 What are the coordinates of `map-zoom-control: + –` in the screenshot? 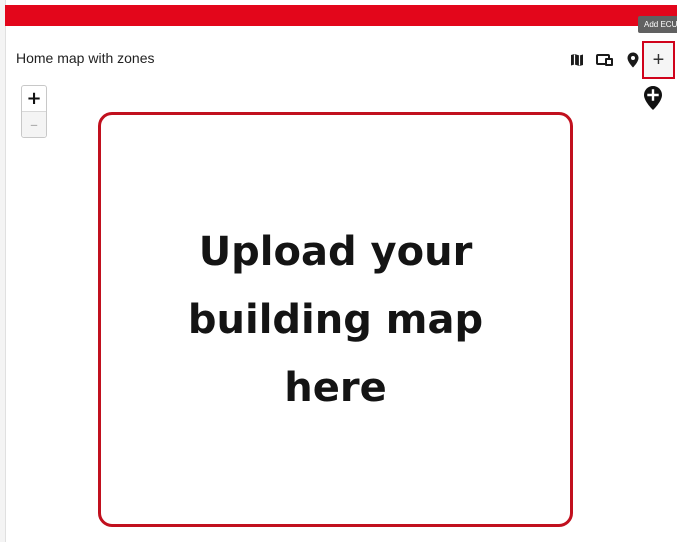 It's located at (34, 111).